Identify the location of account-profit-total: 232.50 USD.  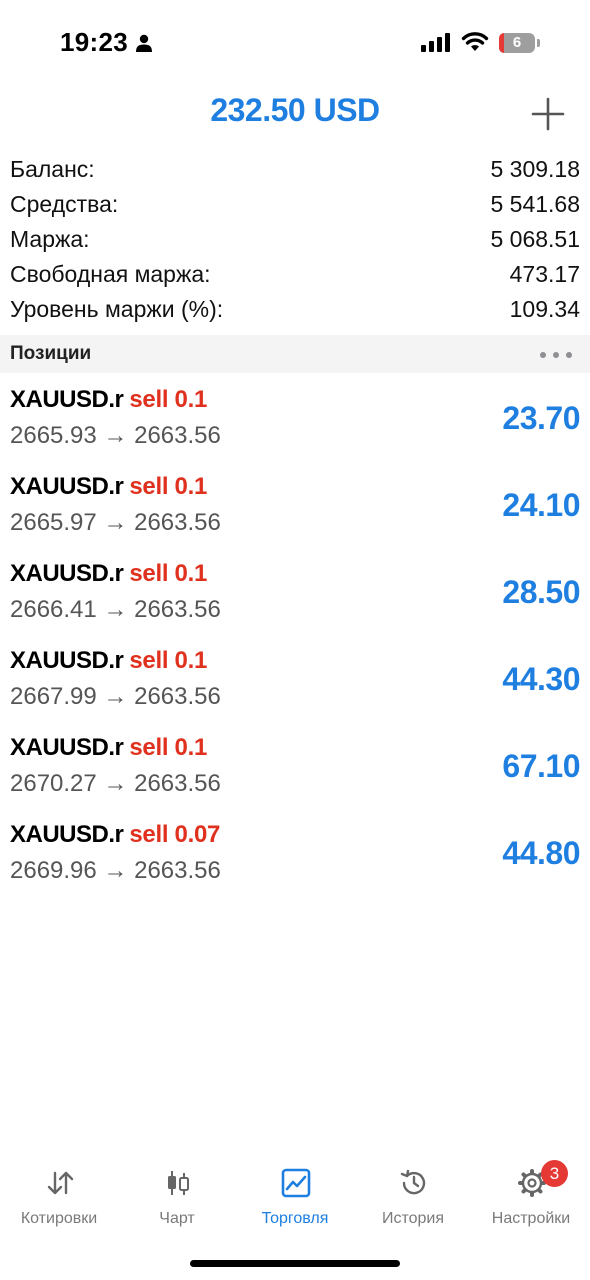
(295, 110).